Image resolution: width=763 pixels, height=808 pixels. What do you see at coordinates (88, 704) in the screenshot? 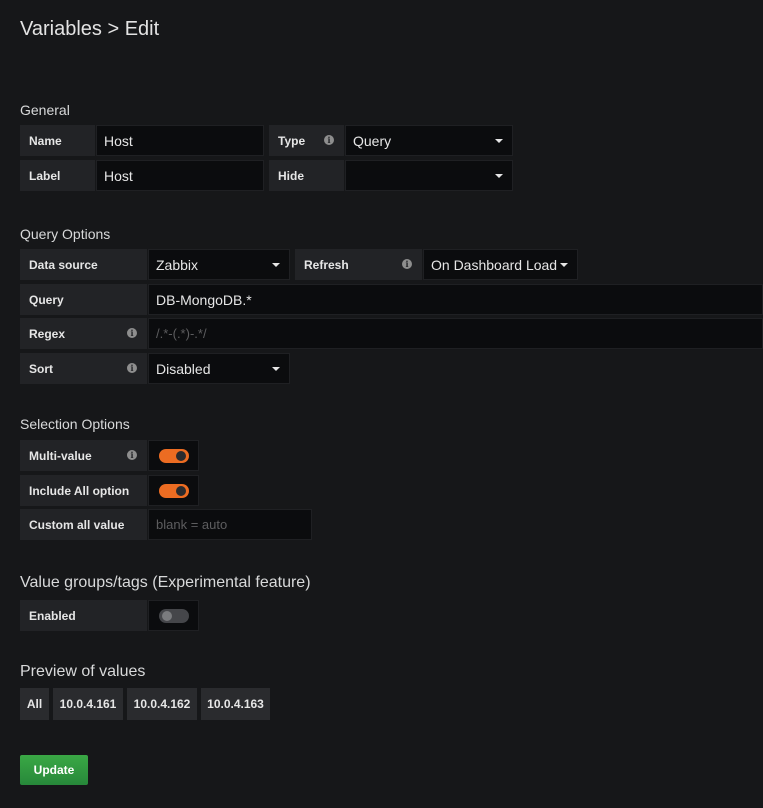
I see `preview-value-chip: 10.0.4.161` at bounding box center [88, 704].